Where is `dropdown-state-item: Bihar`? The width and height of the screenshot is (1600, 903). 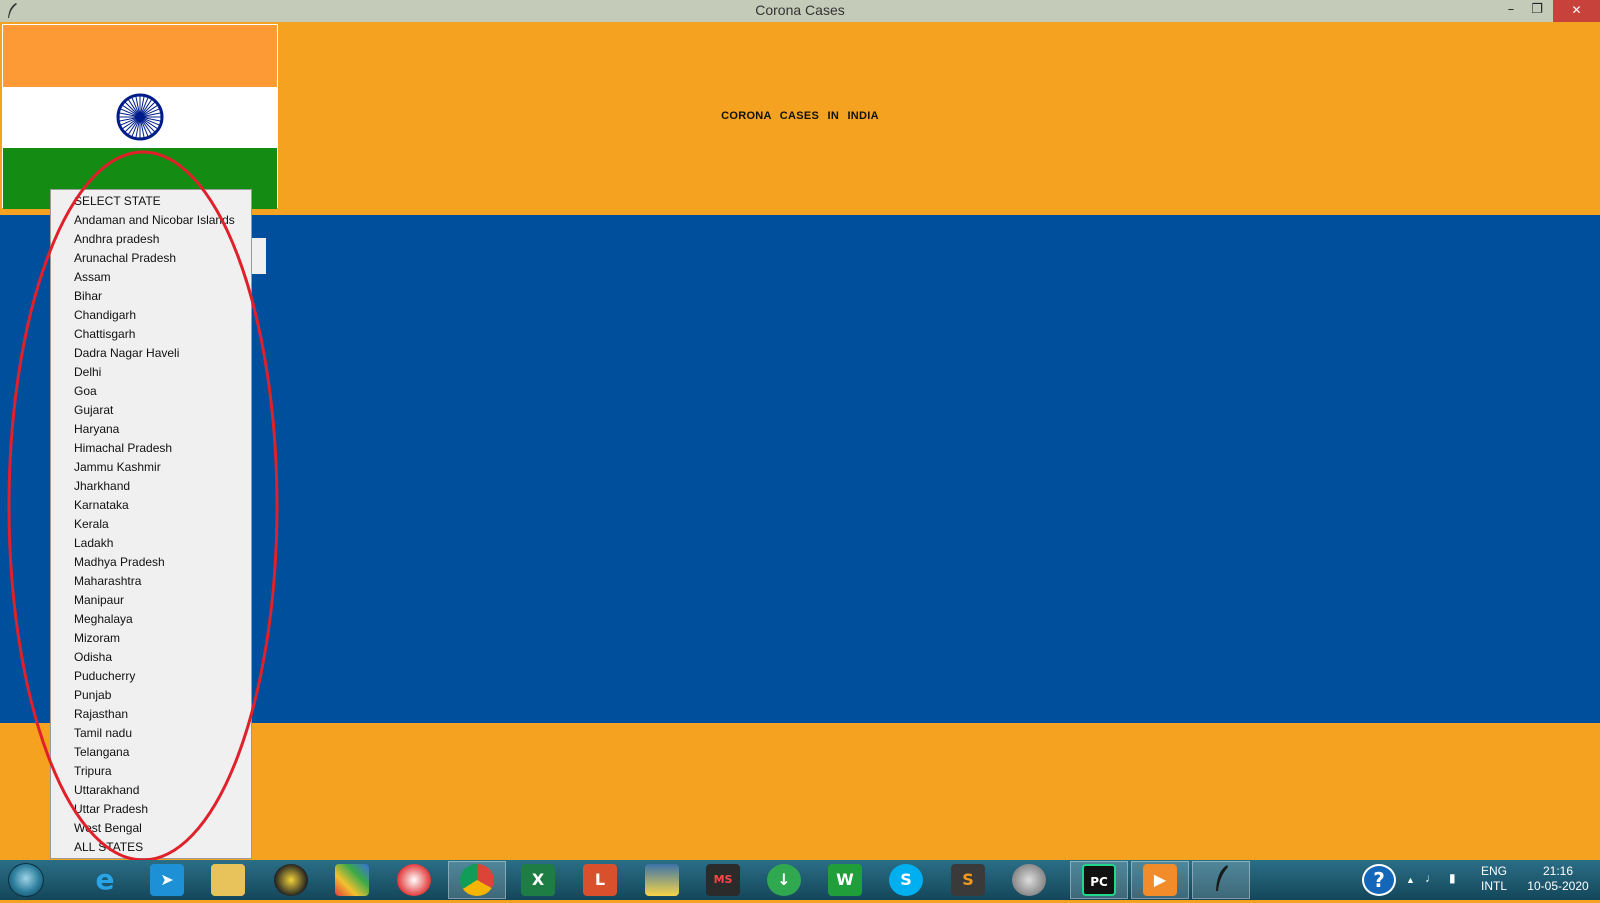
dropdown-state-item: Bihar is located at coordinates (88, 296).